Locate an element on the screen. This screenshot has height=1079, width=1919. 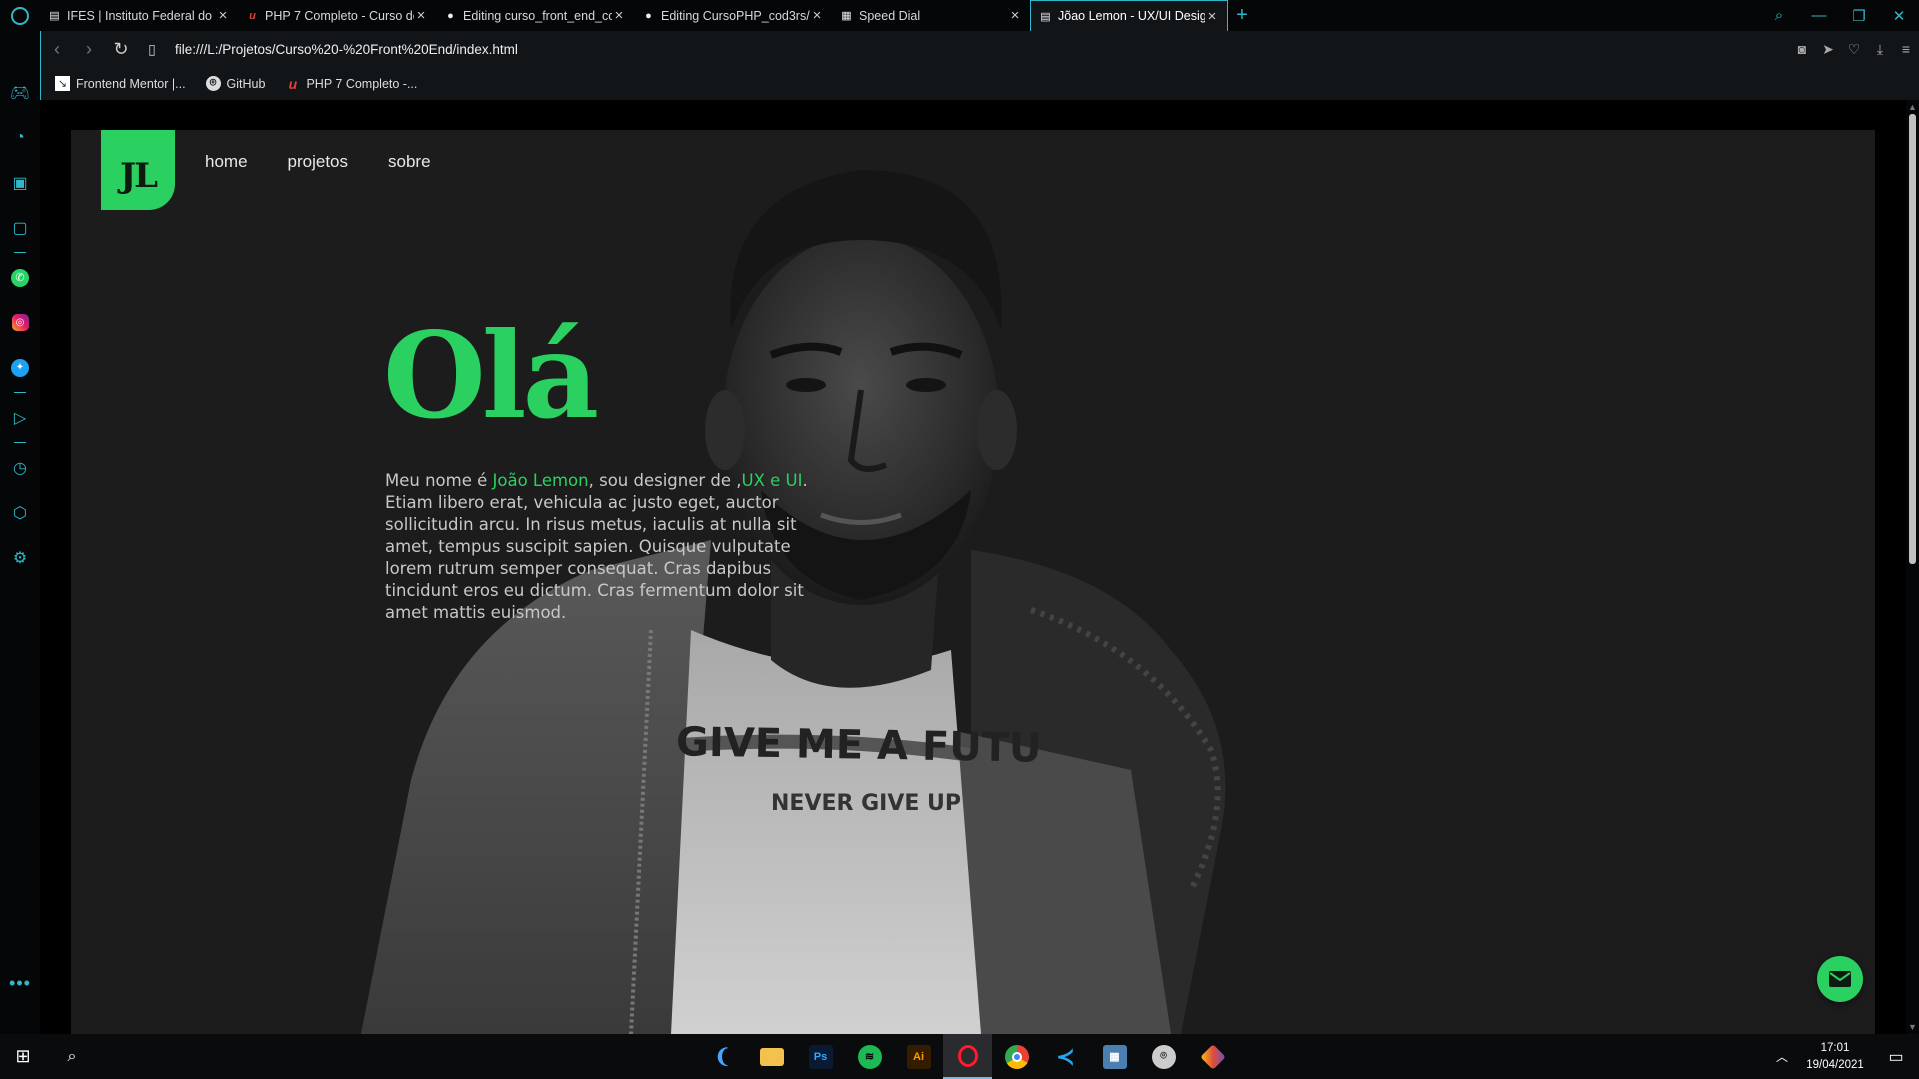
new-tab-button: + is located at coordinates (1242, 15).